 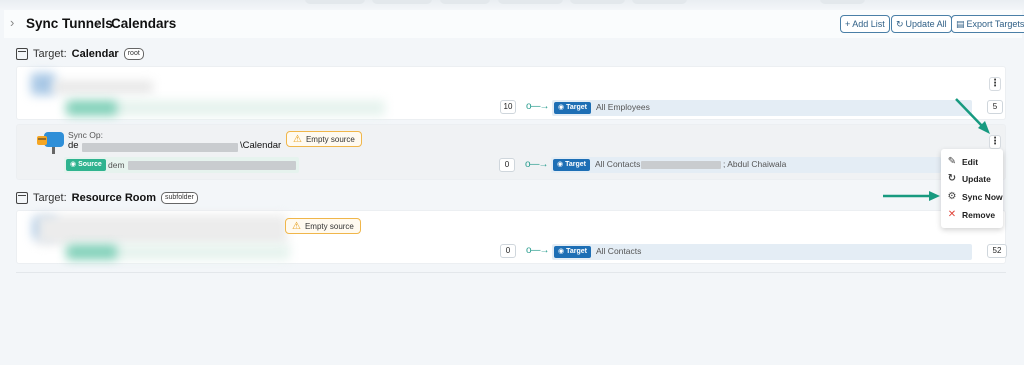 I want to click on annotation-arrows, so click(x=936, y=149).